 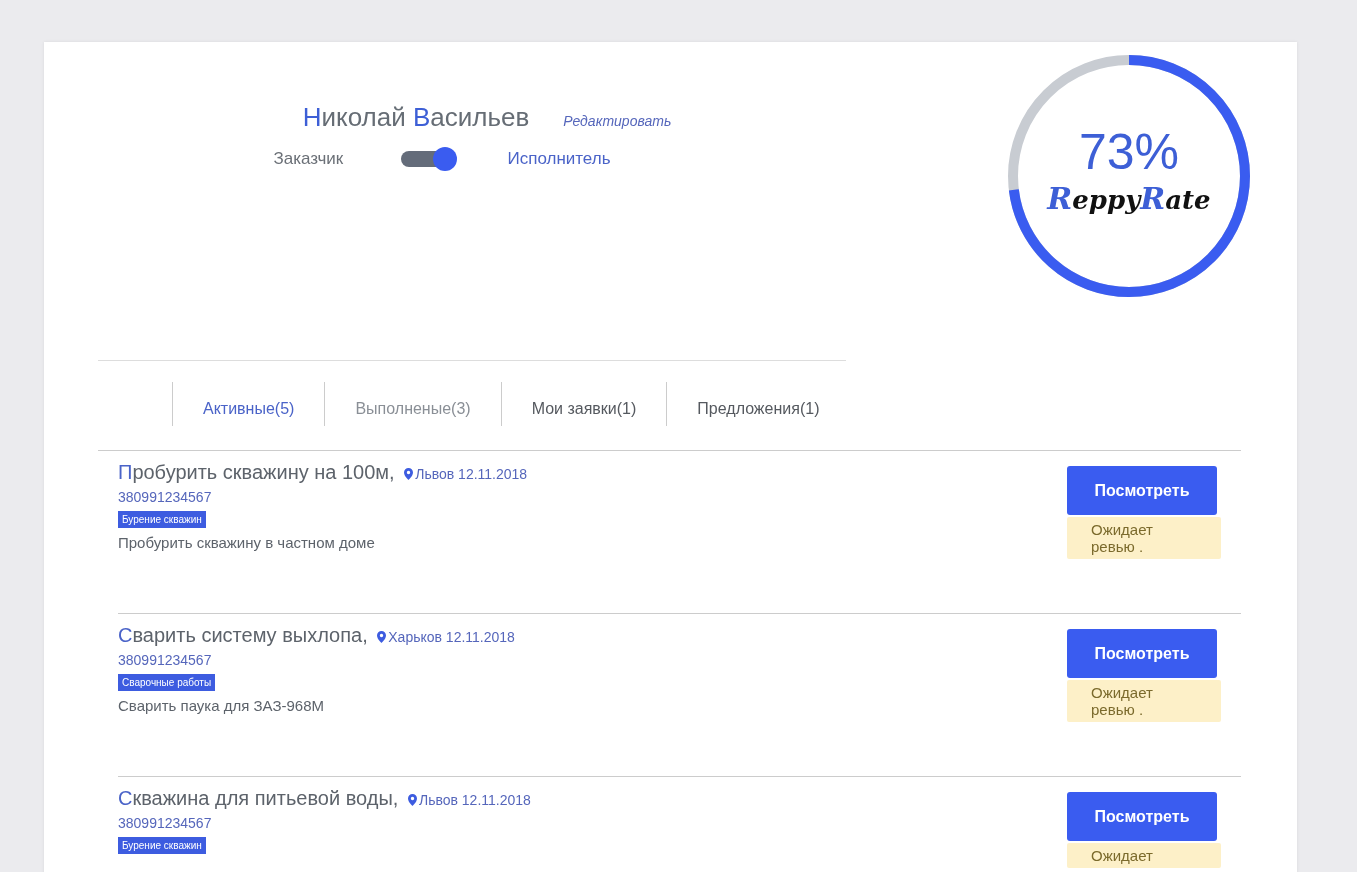 I want to click on order-title: Скважина для питьевой воды,, so click(x=258, y=798).